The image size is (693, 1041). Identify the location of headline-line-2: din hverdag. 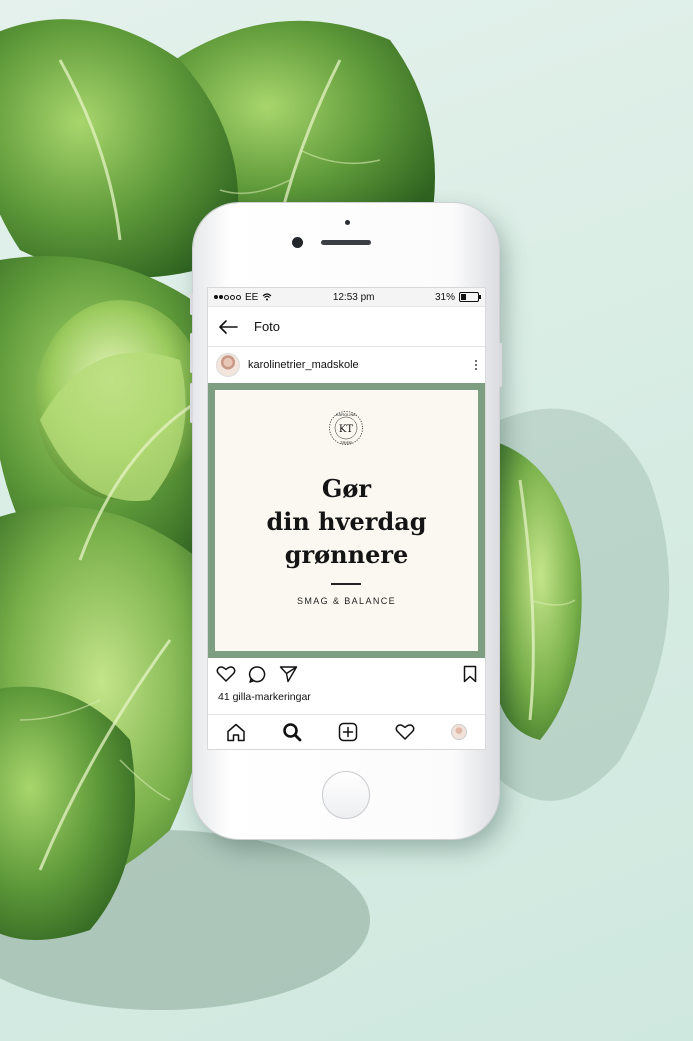
(346, 521).